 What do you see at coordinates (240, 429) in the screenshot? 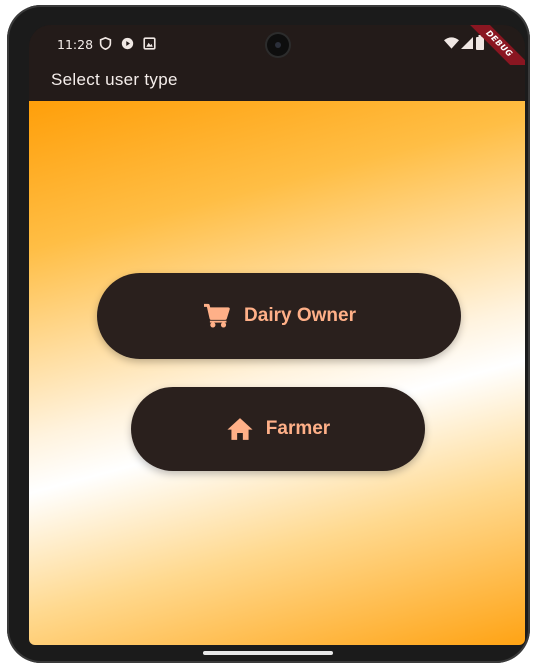
I see `home-icon` at bounding box center [240, 429].